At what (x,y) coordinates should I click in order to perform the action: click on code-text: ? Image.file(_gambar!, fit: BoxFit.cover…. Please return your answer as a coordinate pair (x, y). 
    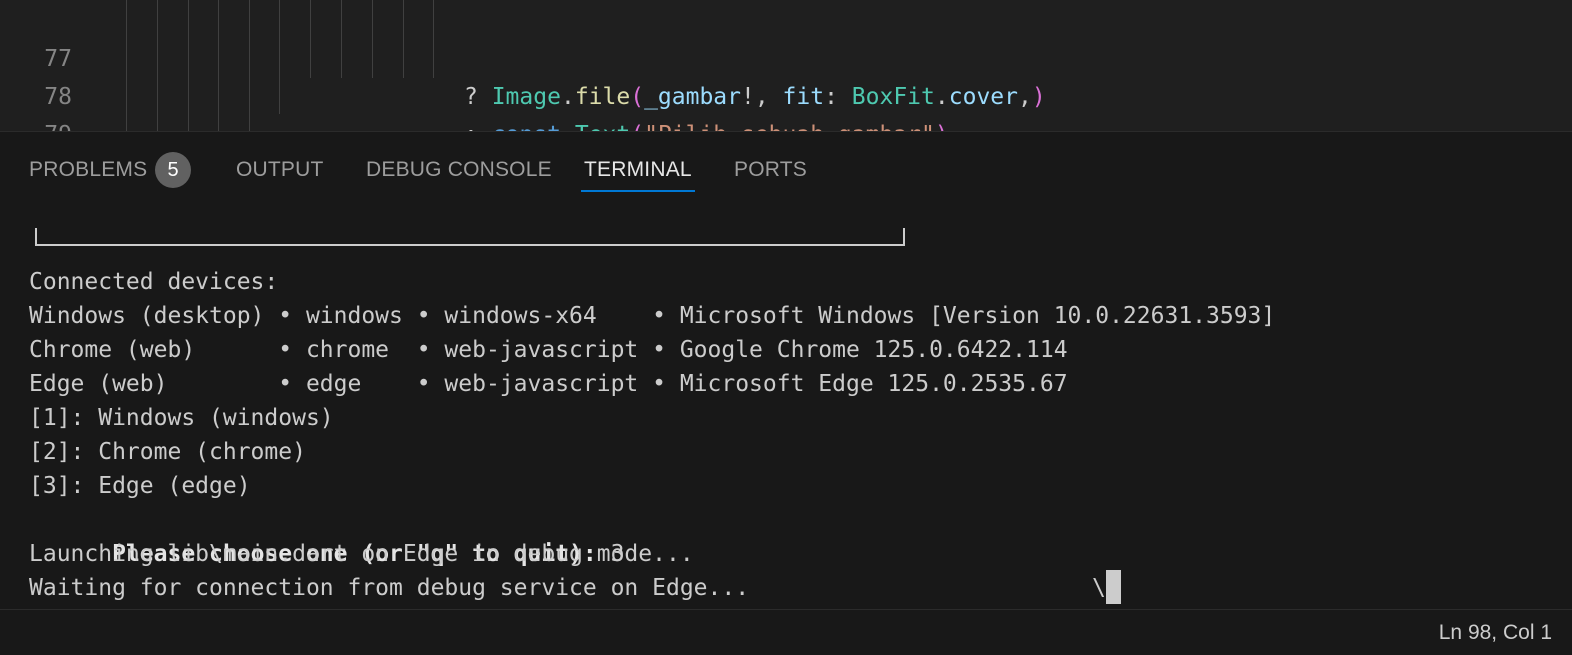
    Looking at the image, I should click on (755, 97).